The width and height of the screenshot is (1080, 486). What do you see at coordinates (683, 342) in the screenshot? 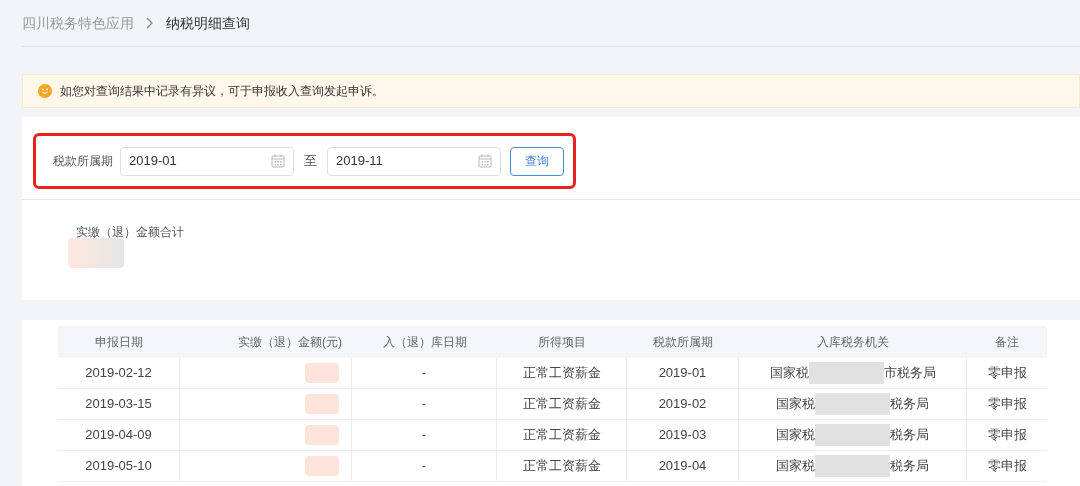
I see `column-header: 税款所属期` at bounding box center [683, 342].